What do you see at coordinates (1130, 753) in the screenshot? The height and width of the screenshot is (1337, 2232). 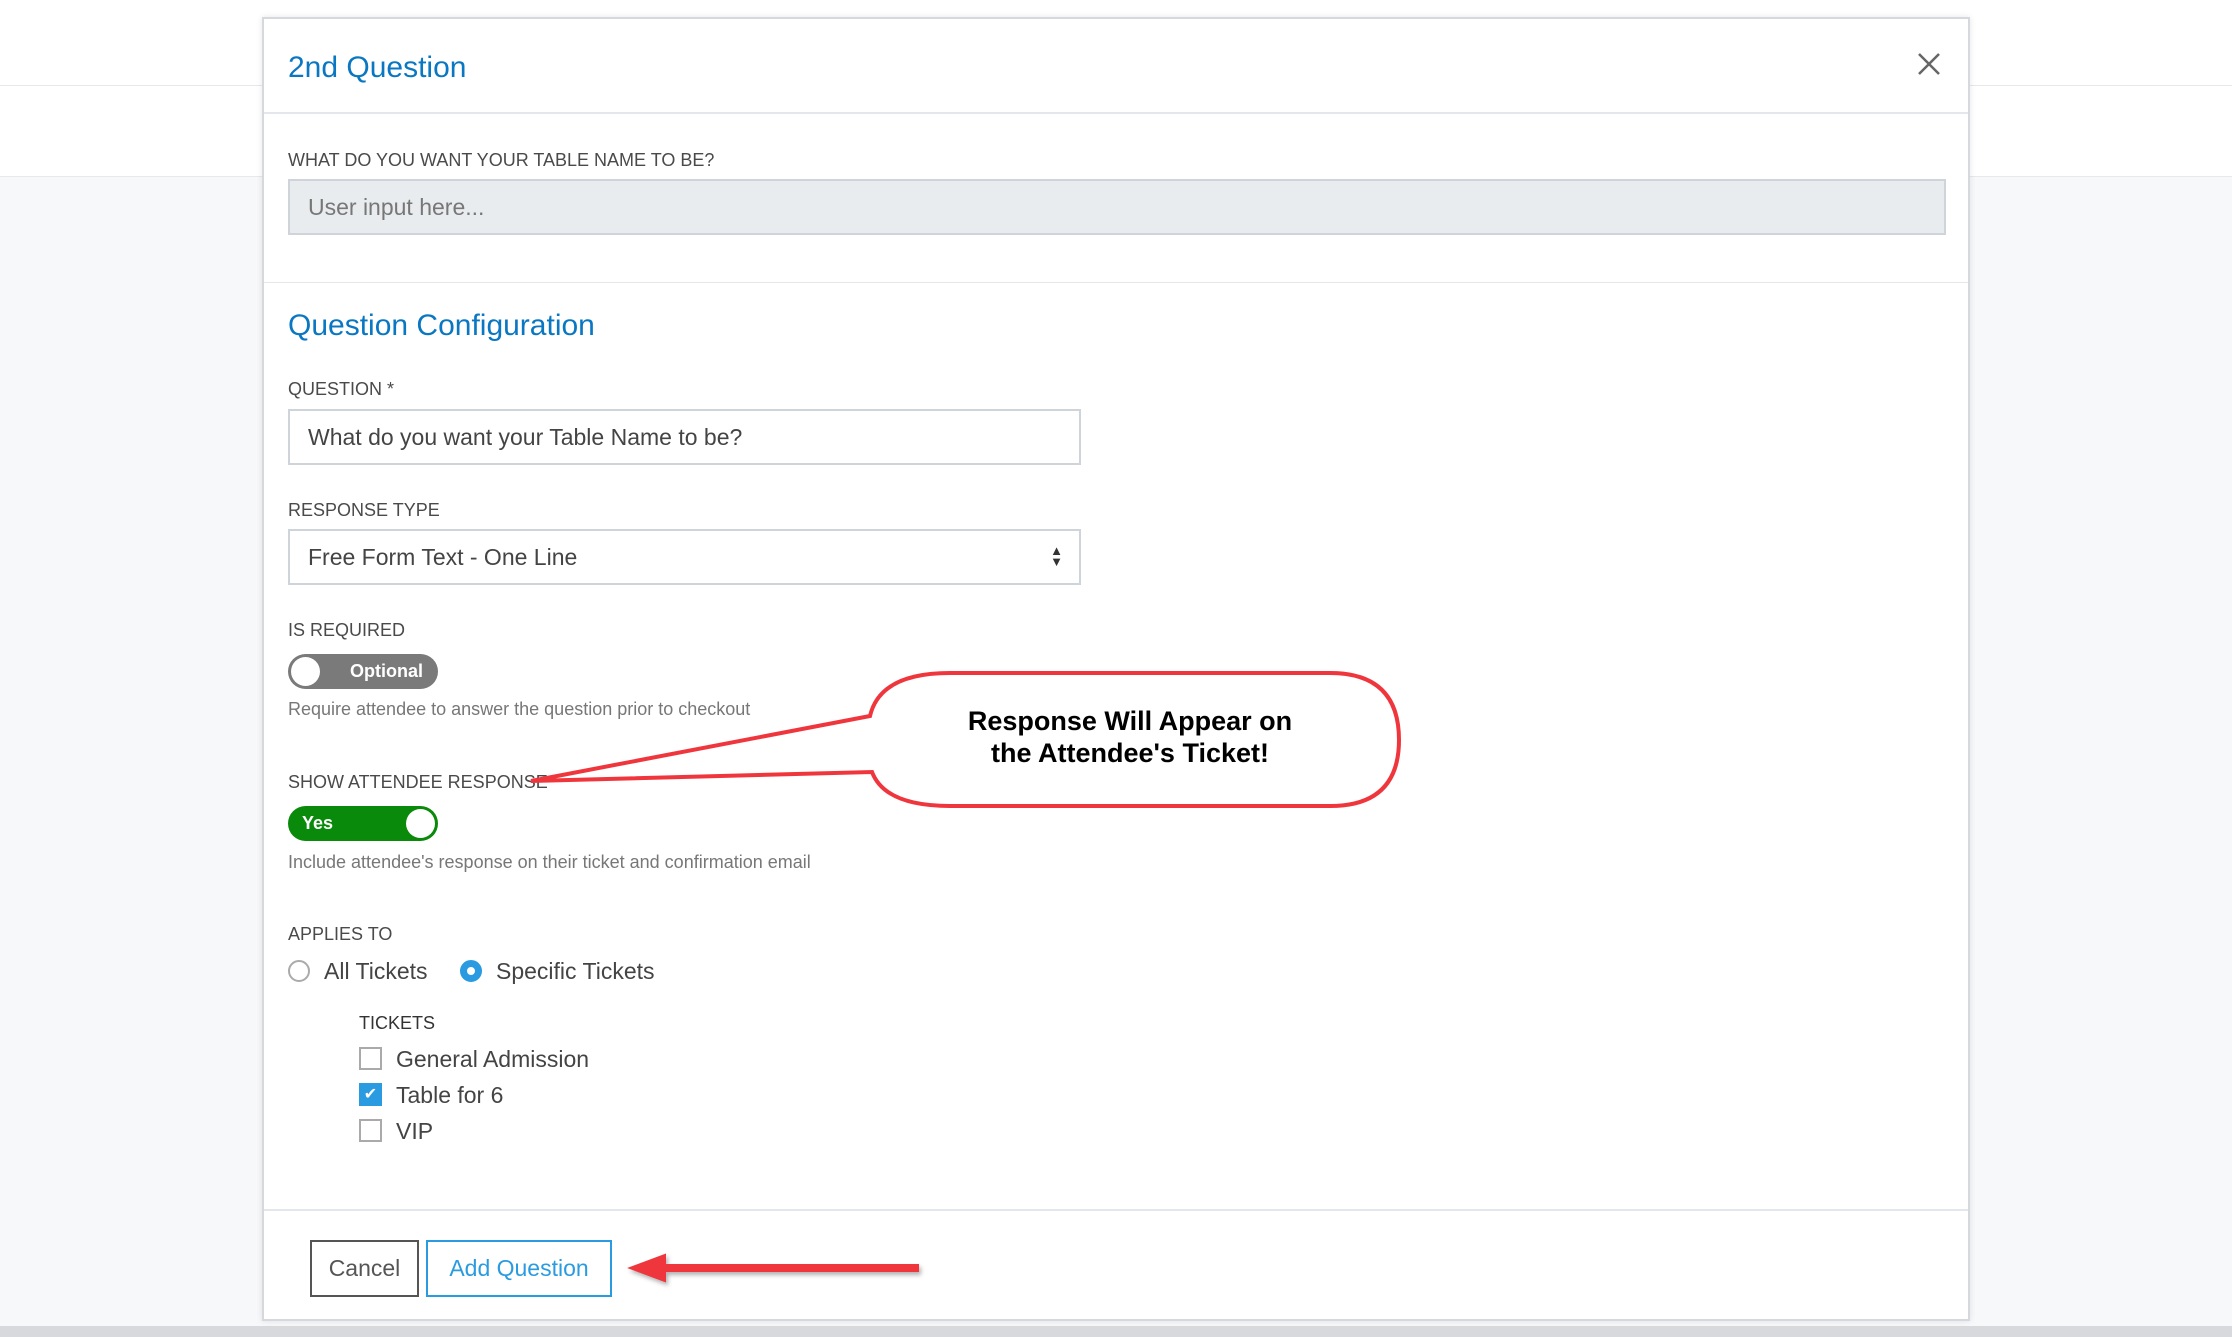 I see `callout-line-2: the Attendee's Ticket!` at bounding box center [1130, 753].